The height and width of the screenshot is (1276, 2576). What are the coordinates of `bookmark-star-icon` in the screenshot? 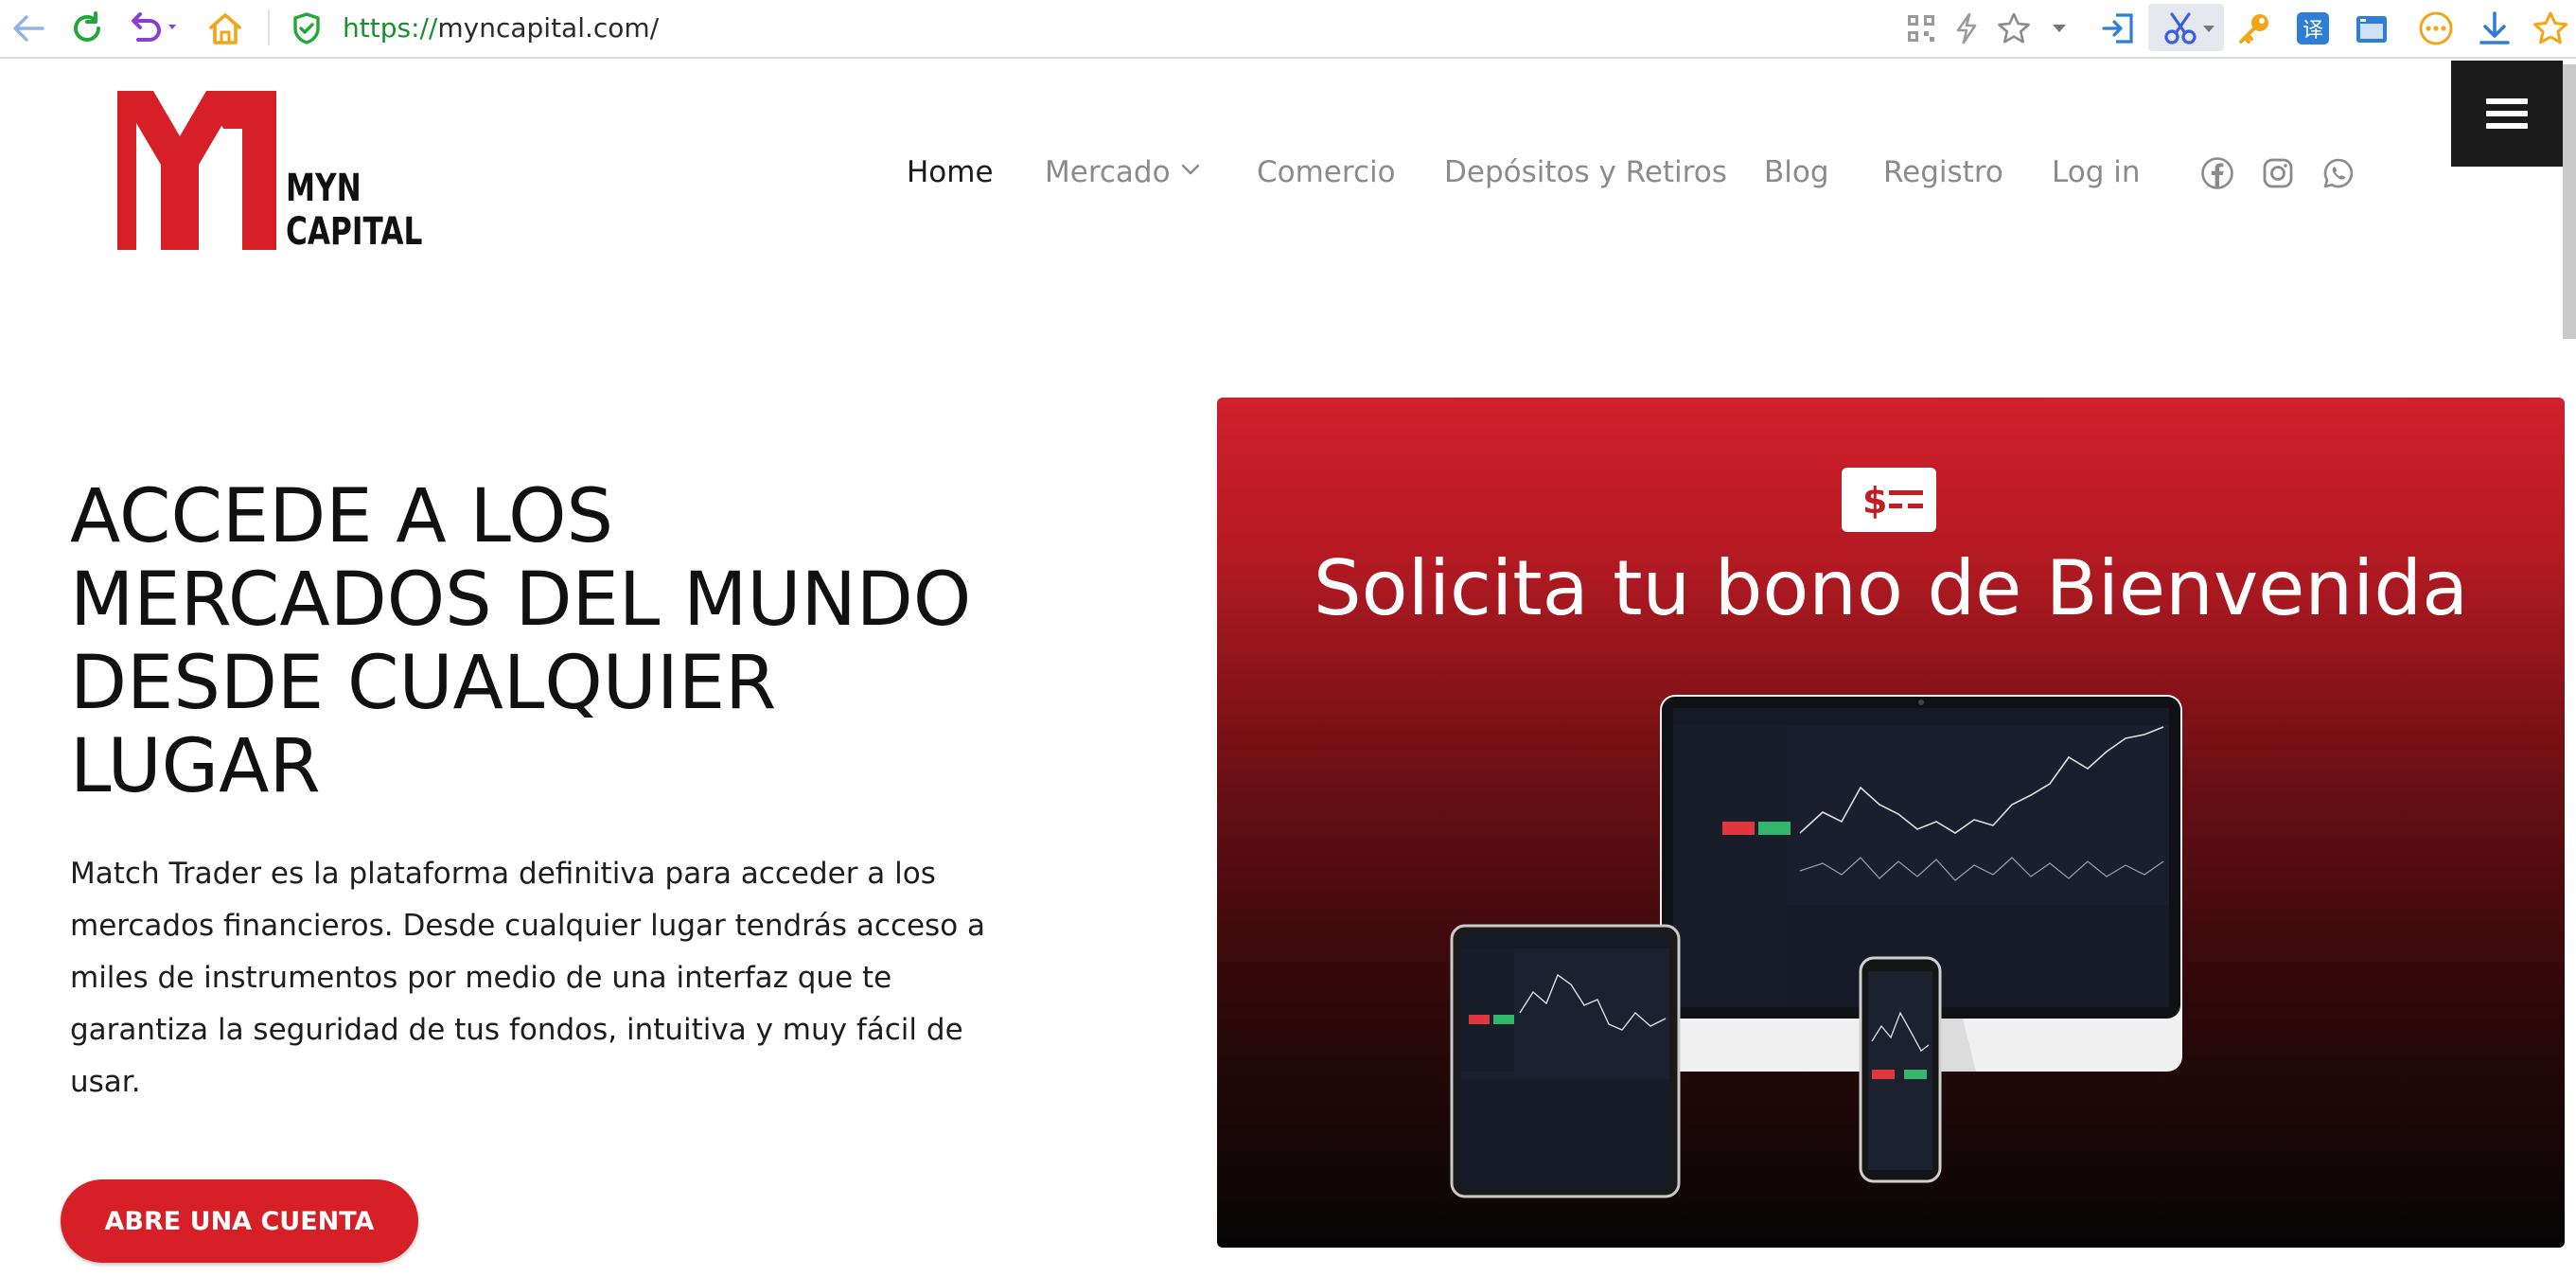 It's located at (2014, 29).